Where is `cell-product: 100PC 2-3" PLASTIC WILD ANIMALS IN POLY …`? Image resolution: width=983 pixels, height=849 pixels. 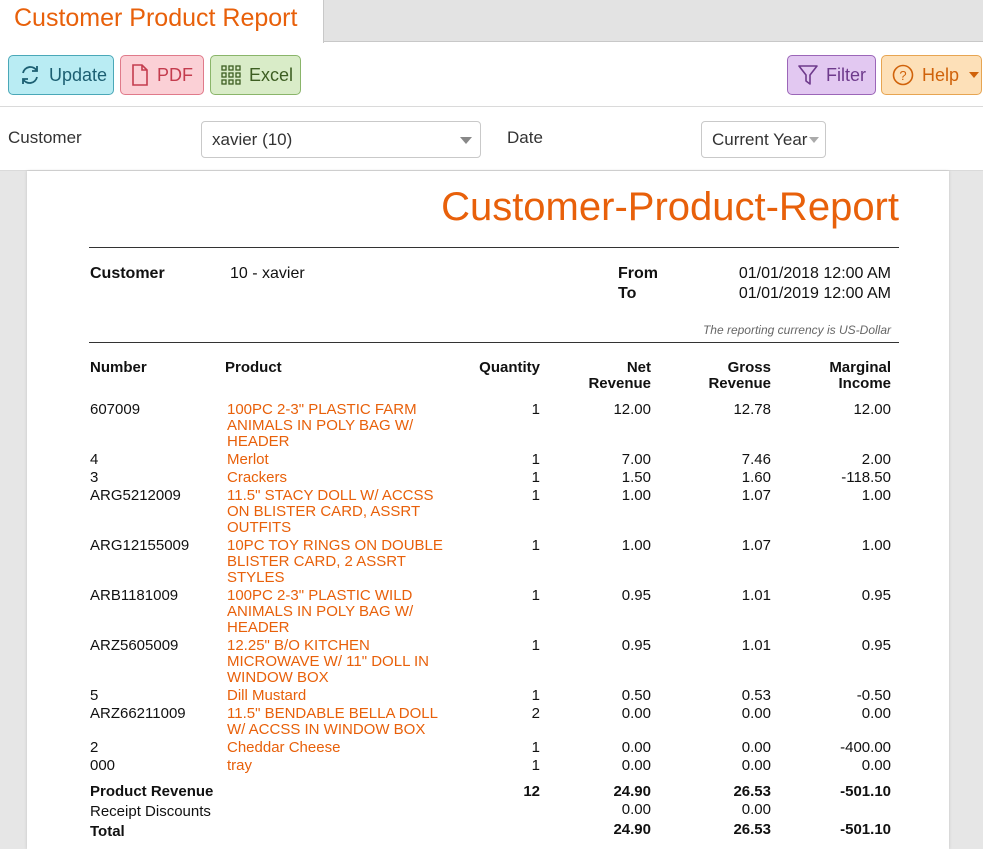
cell-product: 100PC 2-3" PLASTIC WILD ANIMALS IN POLY … is located at coordinates (342, 612).